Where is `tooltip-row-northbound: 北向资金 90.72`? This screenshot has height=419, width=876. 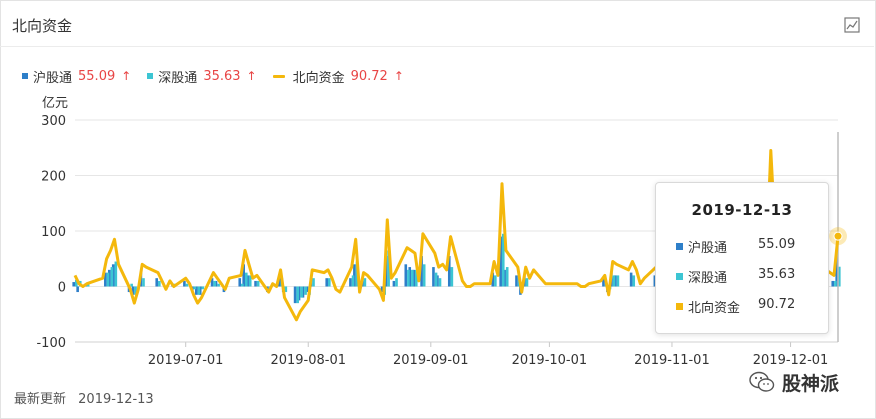
tooltip-row-northbound: 北向资金 90.72 is located at coordinates (746, 306).